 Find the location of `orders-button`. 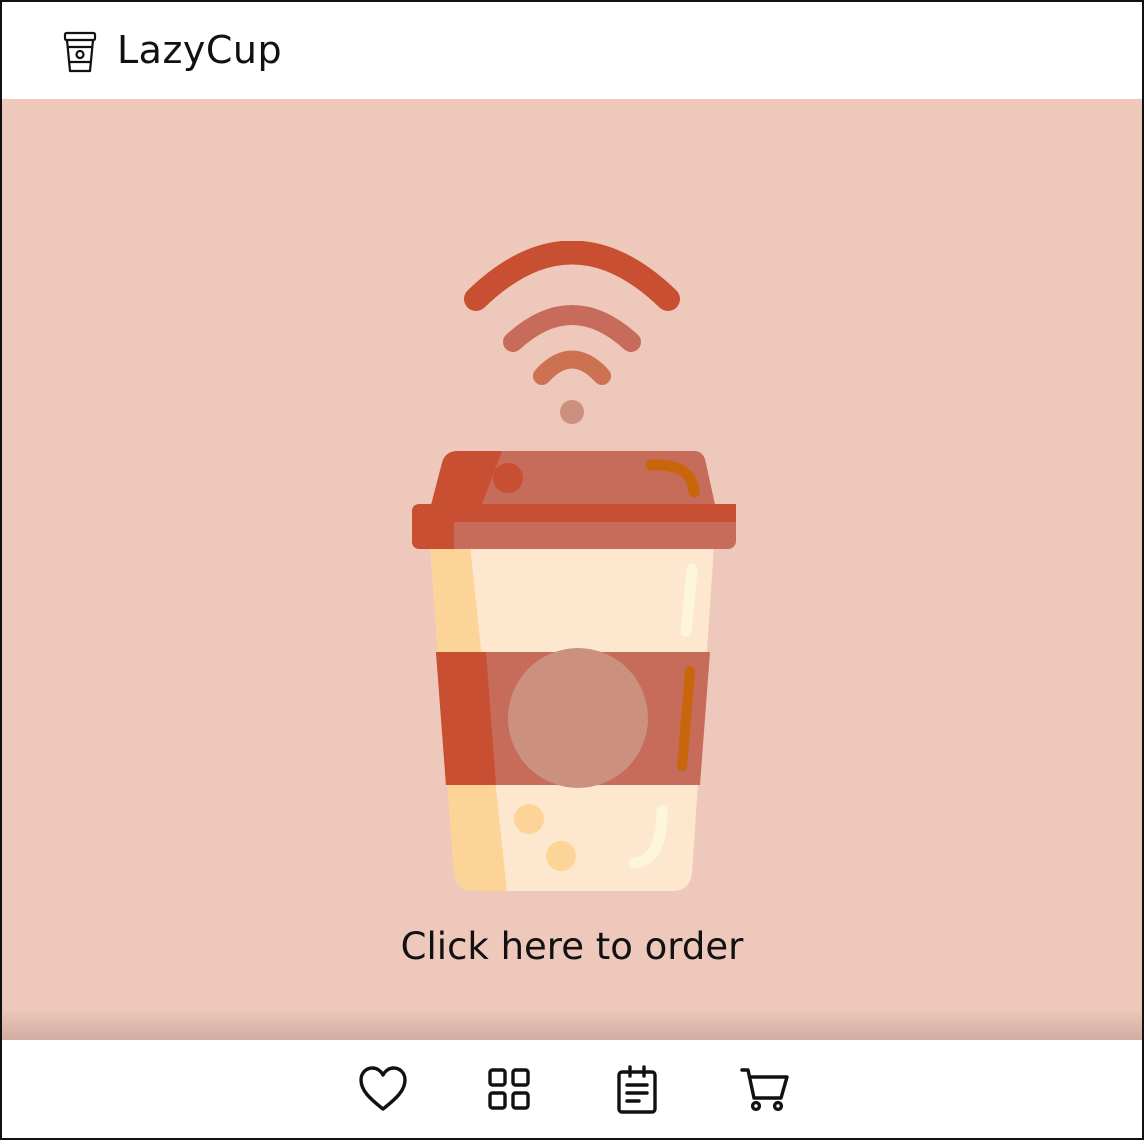

orders-button is located at coordinates (637, 1090).